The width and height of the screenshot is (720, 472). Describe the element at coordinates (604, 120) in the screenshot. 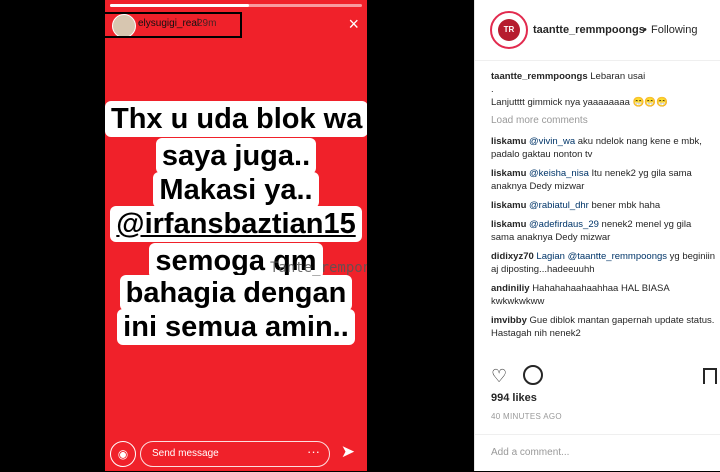

I see `load-more-comments-link: Load more comments` at that location.